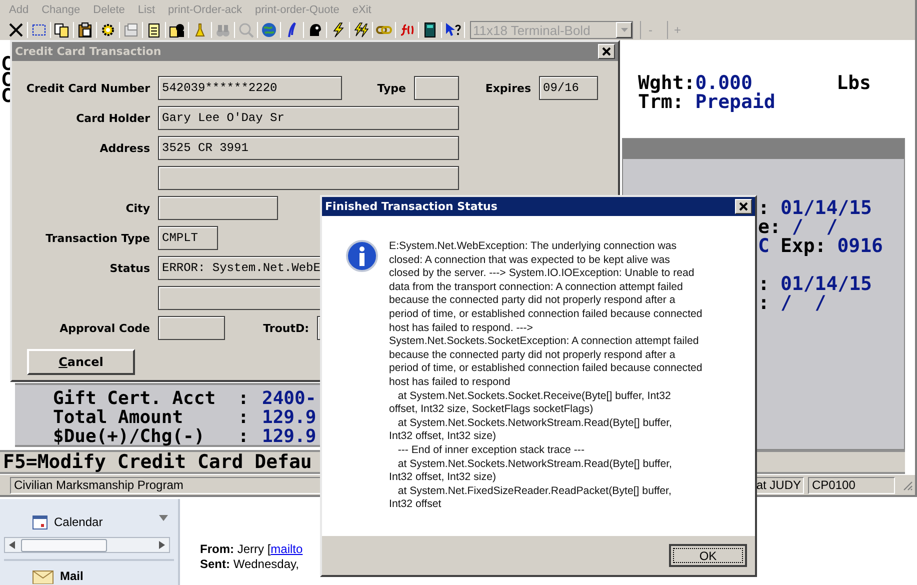  Describe the element at coordinates (764, 246) in the screenshot. I see `terminal-value: C` at that location.